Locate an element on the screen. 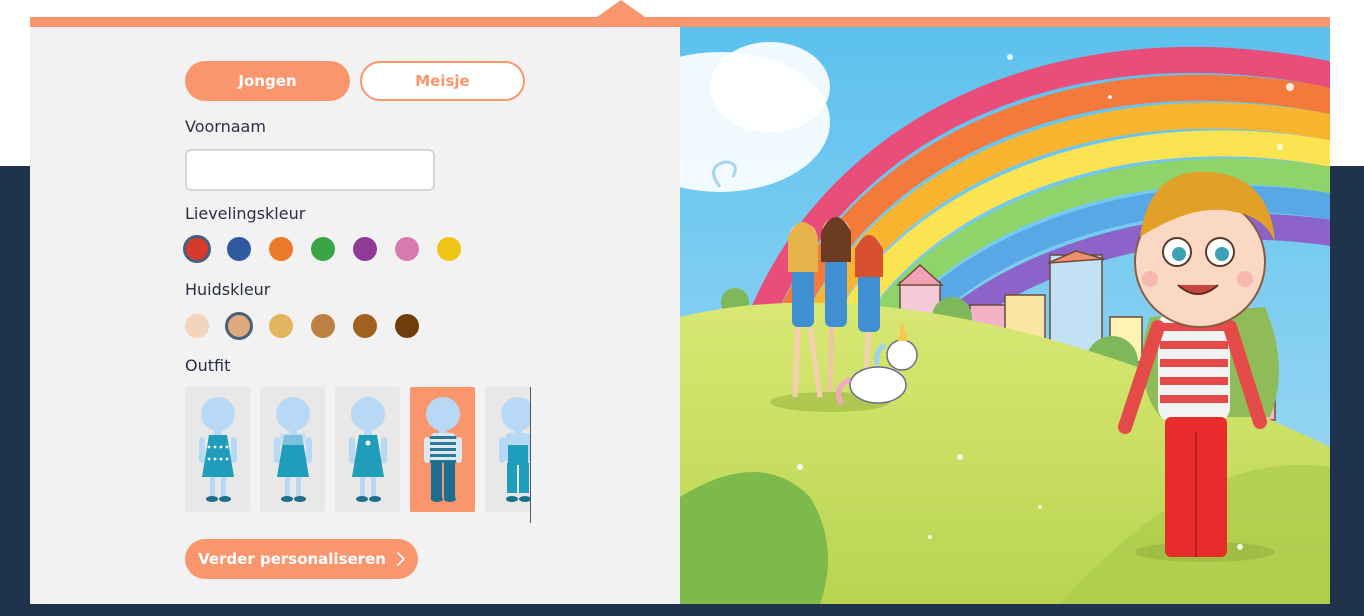 The image size is (1364, 616). continue-label: Verder personaliseren is located at coordinates (292, 559).